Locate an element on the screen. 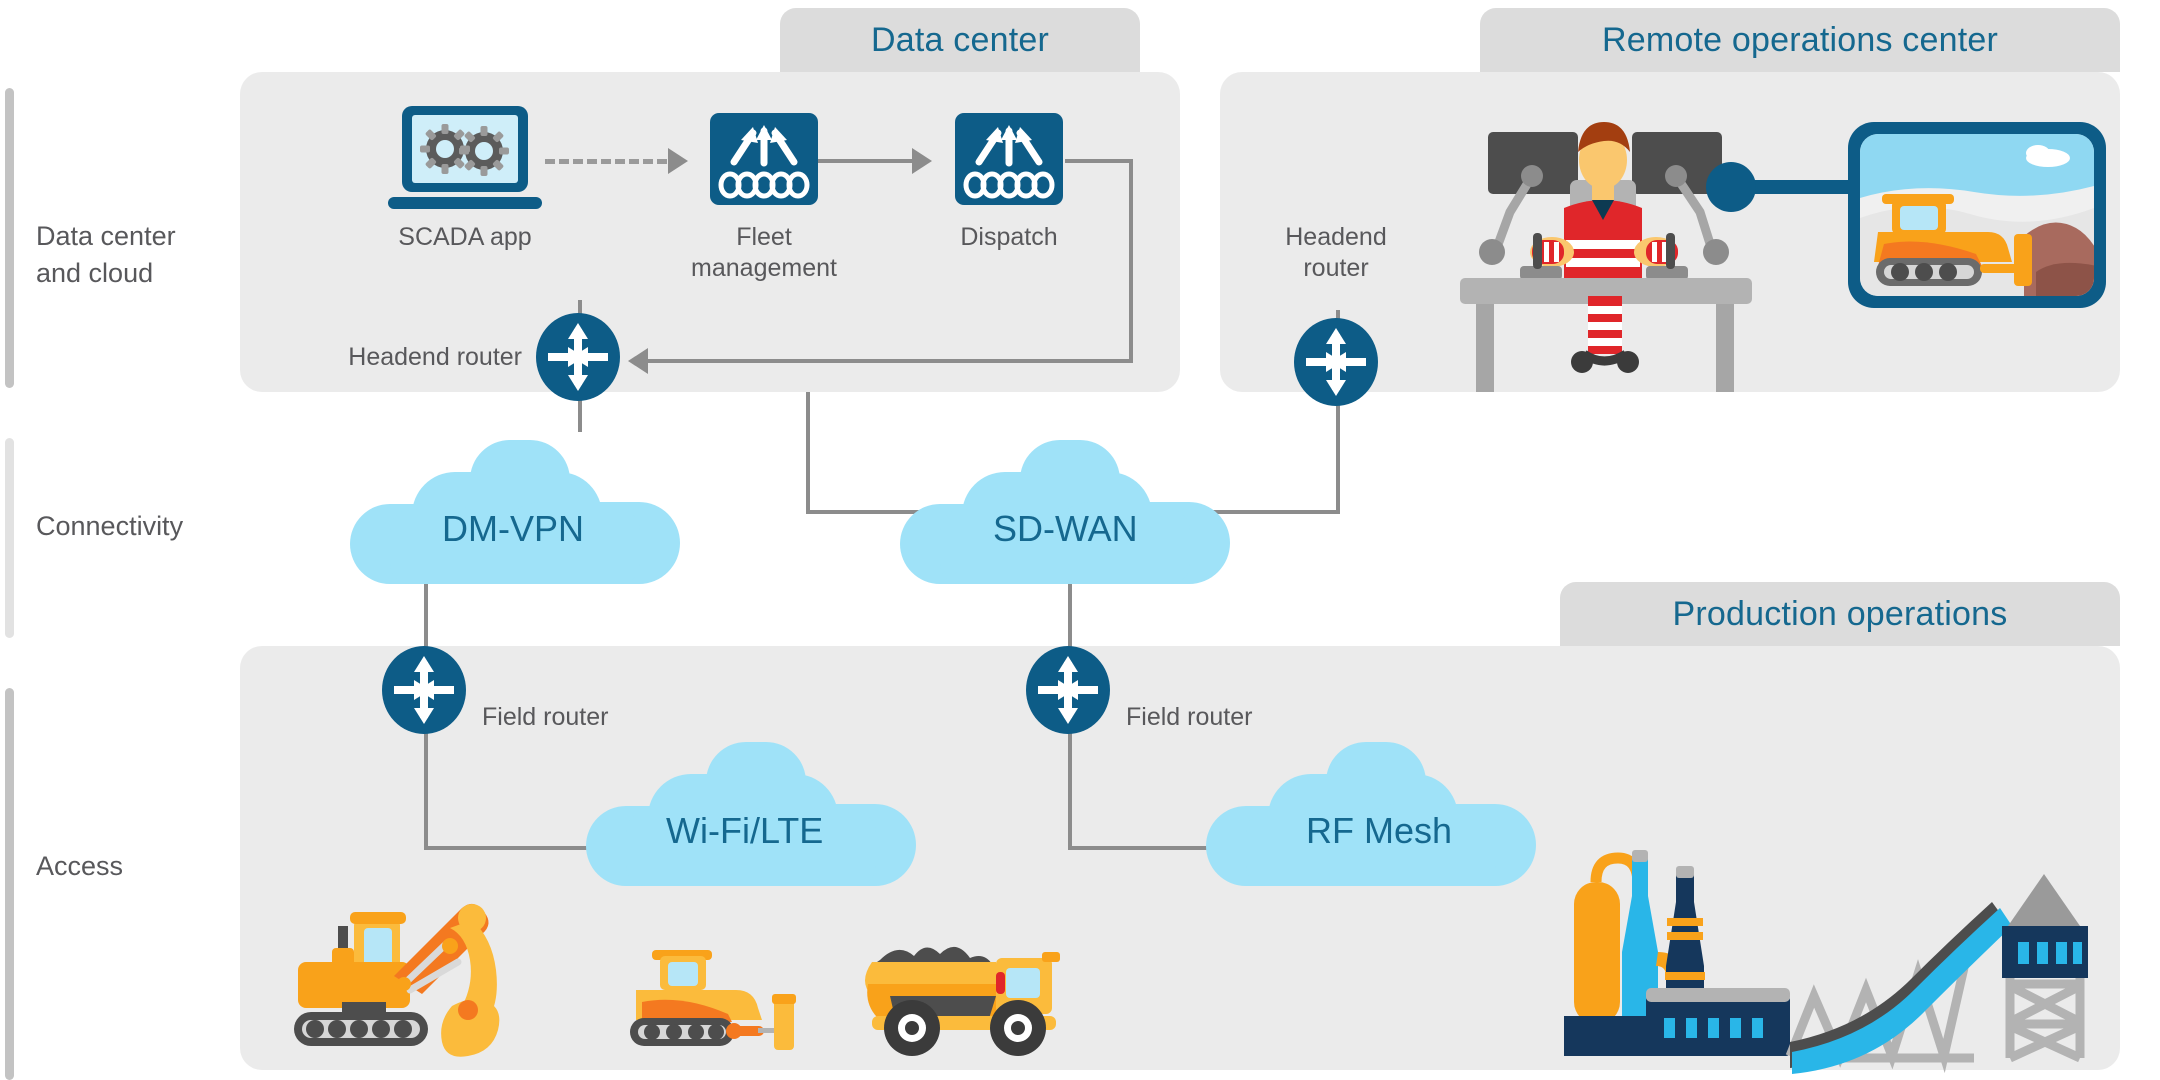  row-rail-connectivity is located at coordinates (9, 538).